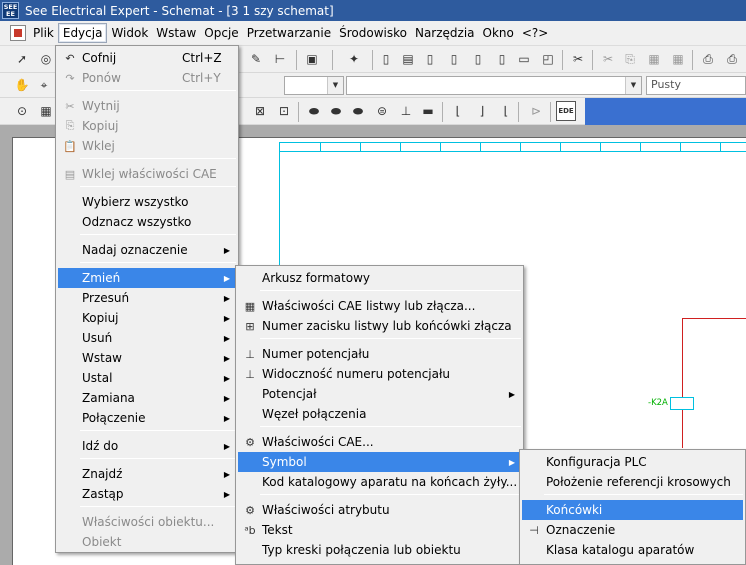 The height and width of the screenshot is (565, 746). What do you see at coordinates (22, 111) in the screenshot?
I see `search-icon: ⊙` at bounding box center [22, 111].